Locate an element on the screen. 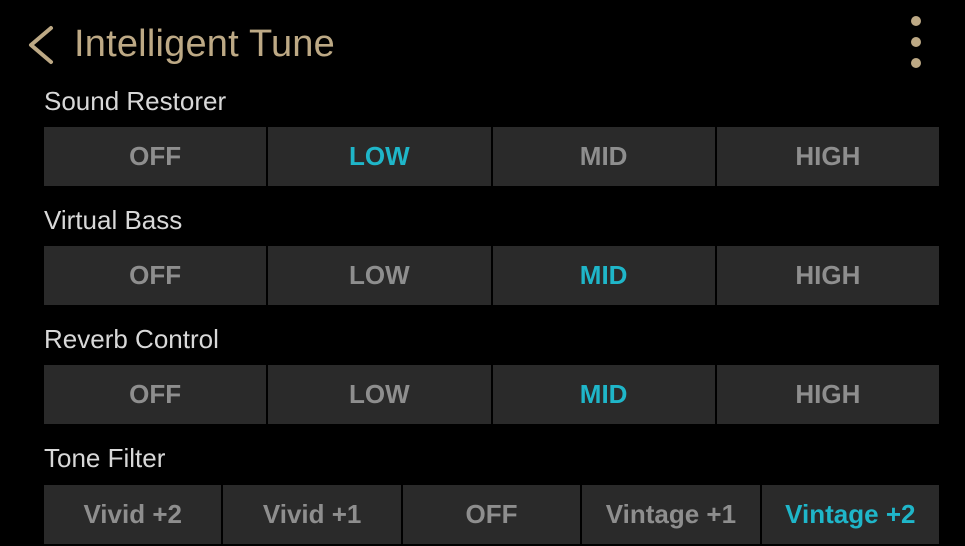  sound-restorer-option-mid: MID is located at coordinates (603, 156).